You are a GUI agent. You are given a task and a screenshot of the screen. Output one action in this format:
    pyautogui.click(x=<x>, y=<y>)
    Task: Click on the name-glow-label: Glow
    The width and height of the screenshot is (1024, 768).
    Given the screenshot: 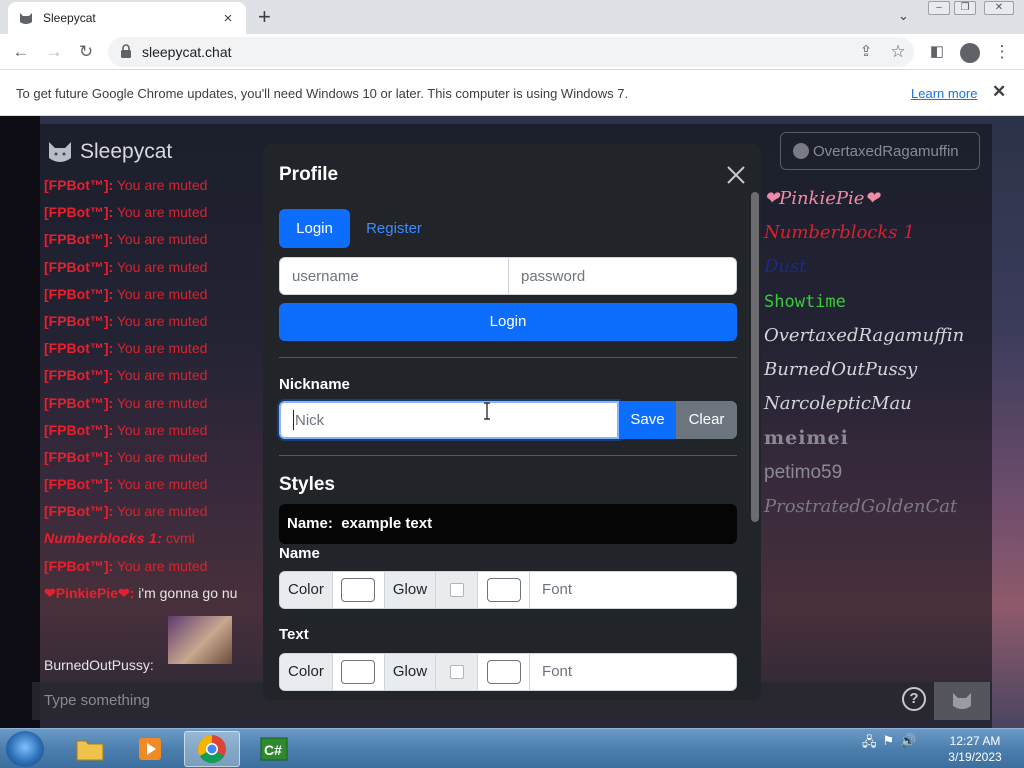 What is the action you would take?
    pyautogui.click(x=410, y=590)
    